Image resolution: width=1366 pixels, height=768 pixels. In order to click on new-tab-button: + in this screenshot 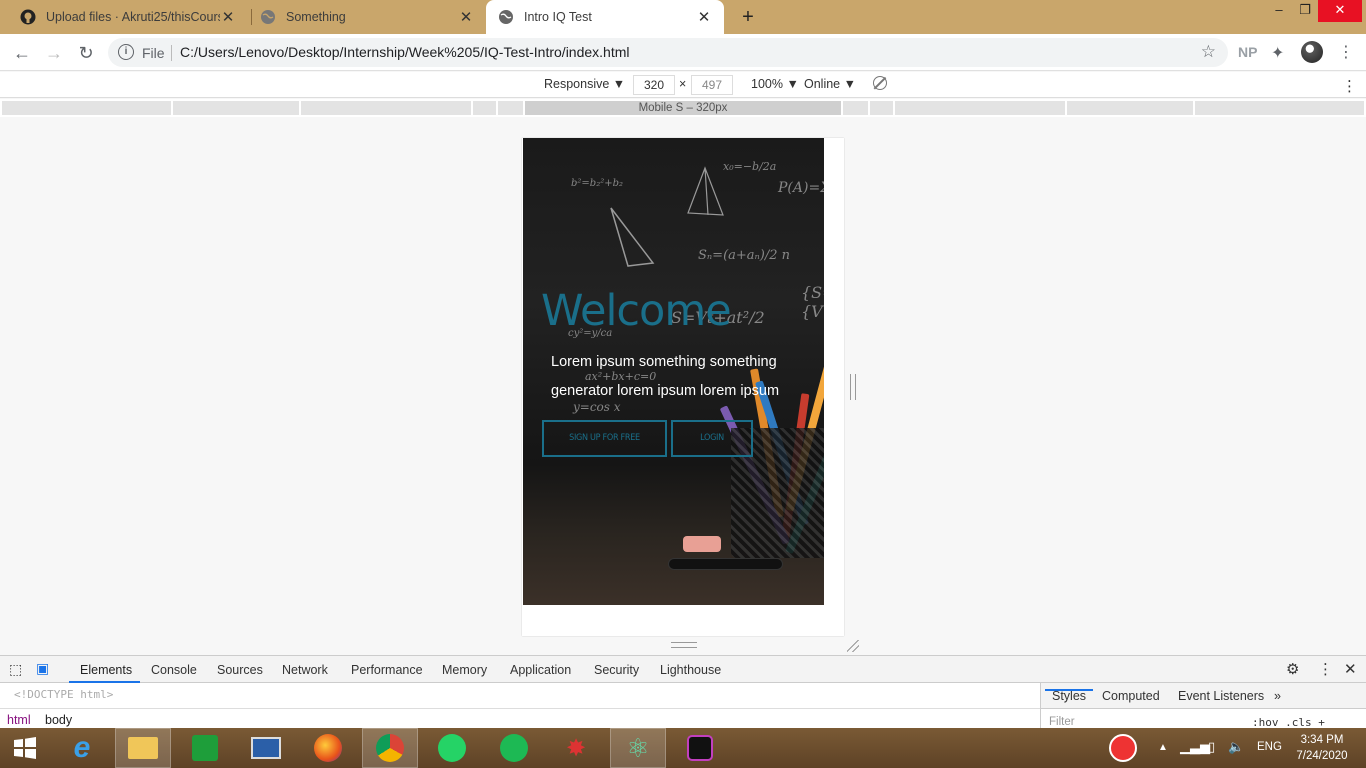, I will do `click(748, 17)`.